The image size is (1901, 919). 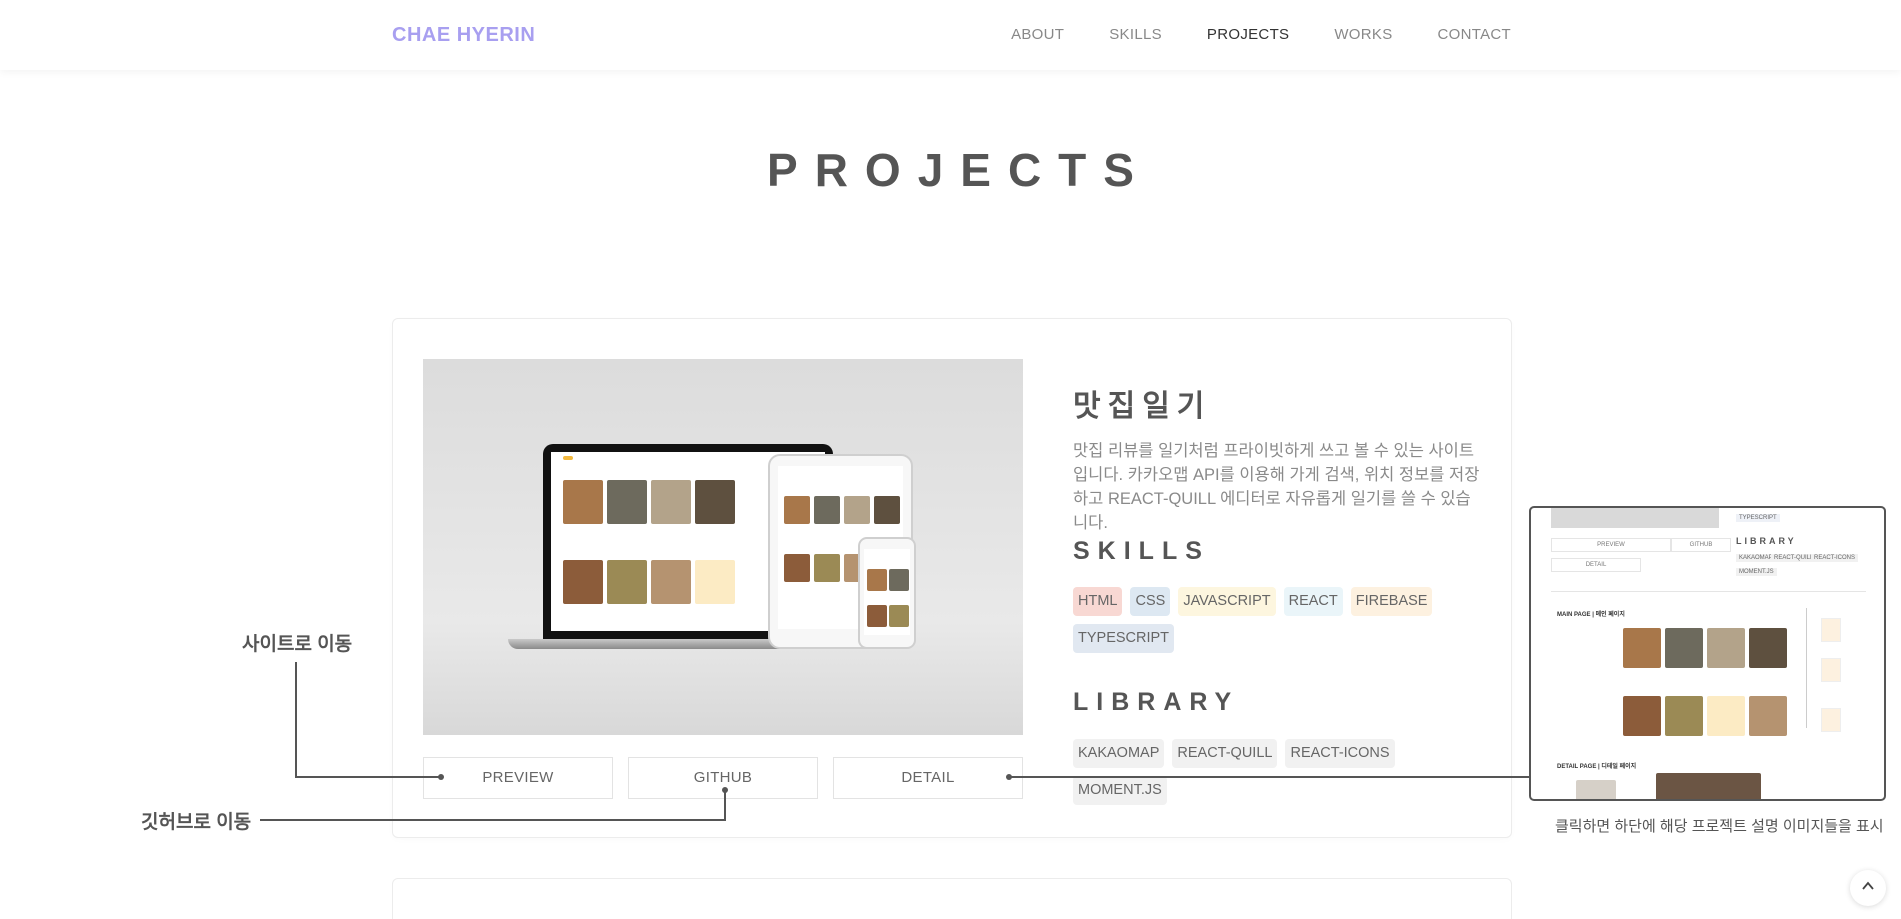 I want to click on nav-projects: PROJECTS, so click(x=1248, y=34).